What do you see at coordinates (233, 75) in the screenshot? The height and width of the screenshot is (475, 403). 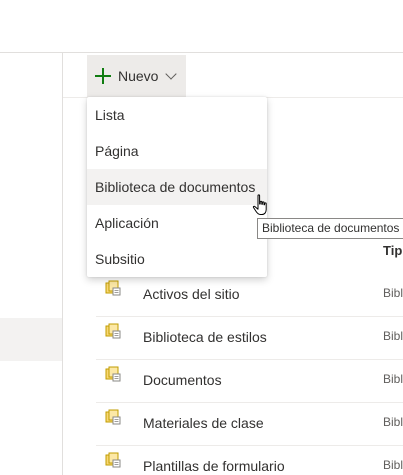 I see `command-bar: Nuevo` at bounding box center [233, 75].